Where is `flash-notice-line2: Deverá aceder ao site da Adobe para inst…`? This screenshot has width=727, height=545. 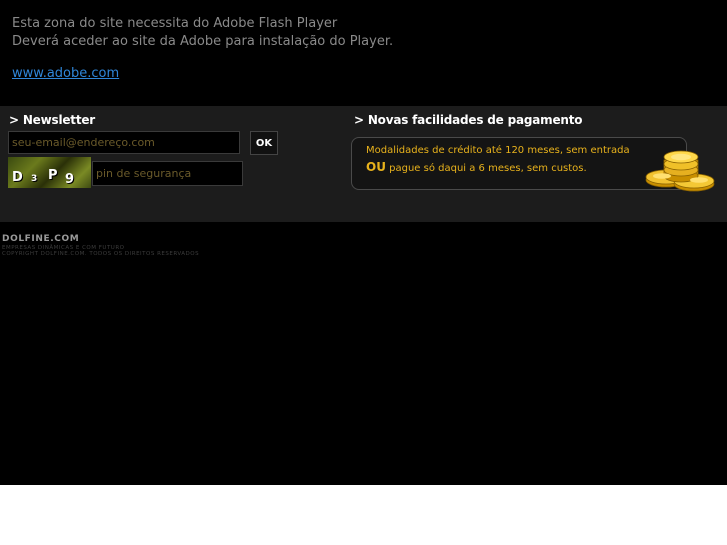
flash-notice-line2: Deverá aceder ao site da Adobe para inst… is located at coordinates (203, 41).